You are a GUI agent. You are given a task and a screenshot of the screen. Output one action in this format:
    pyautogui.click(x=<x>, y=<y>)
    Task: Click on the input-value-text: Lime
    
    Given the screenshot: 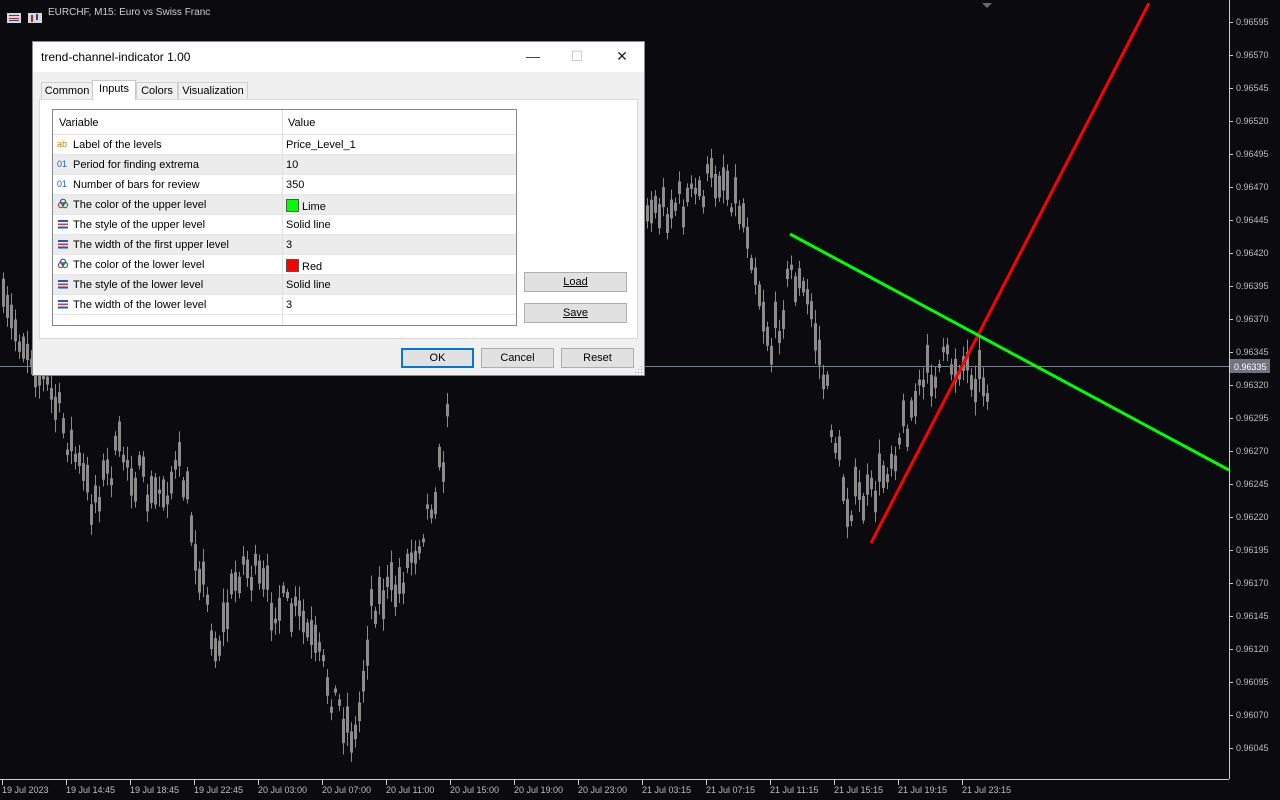 What is the action you would take?
    pyautogui.click(x=314, y=207)
    